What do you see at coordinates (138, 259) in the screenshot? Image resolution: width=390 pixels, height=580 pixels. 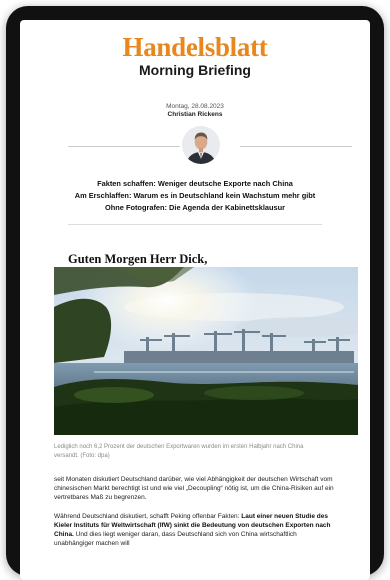 I see `greeting: Guten Morgen Herr Dick,` at bounding box center [138, 259].